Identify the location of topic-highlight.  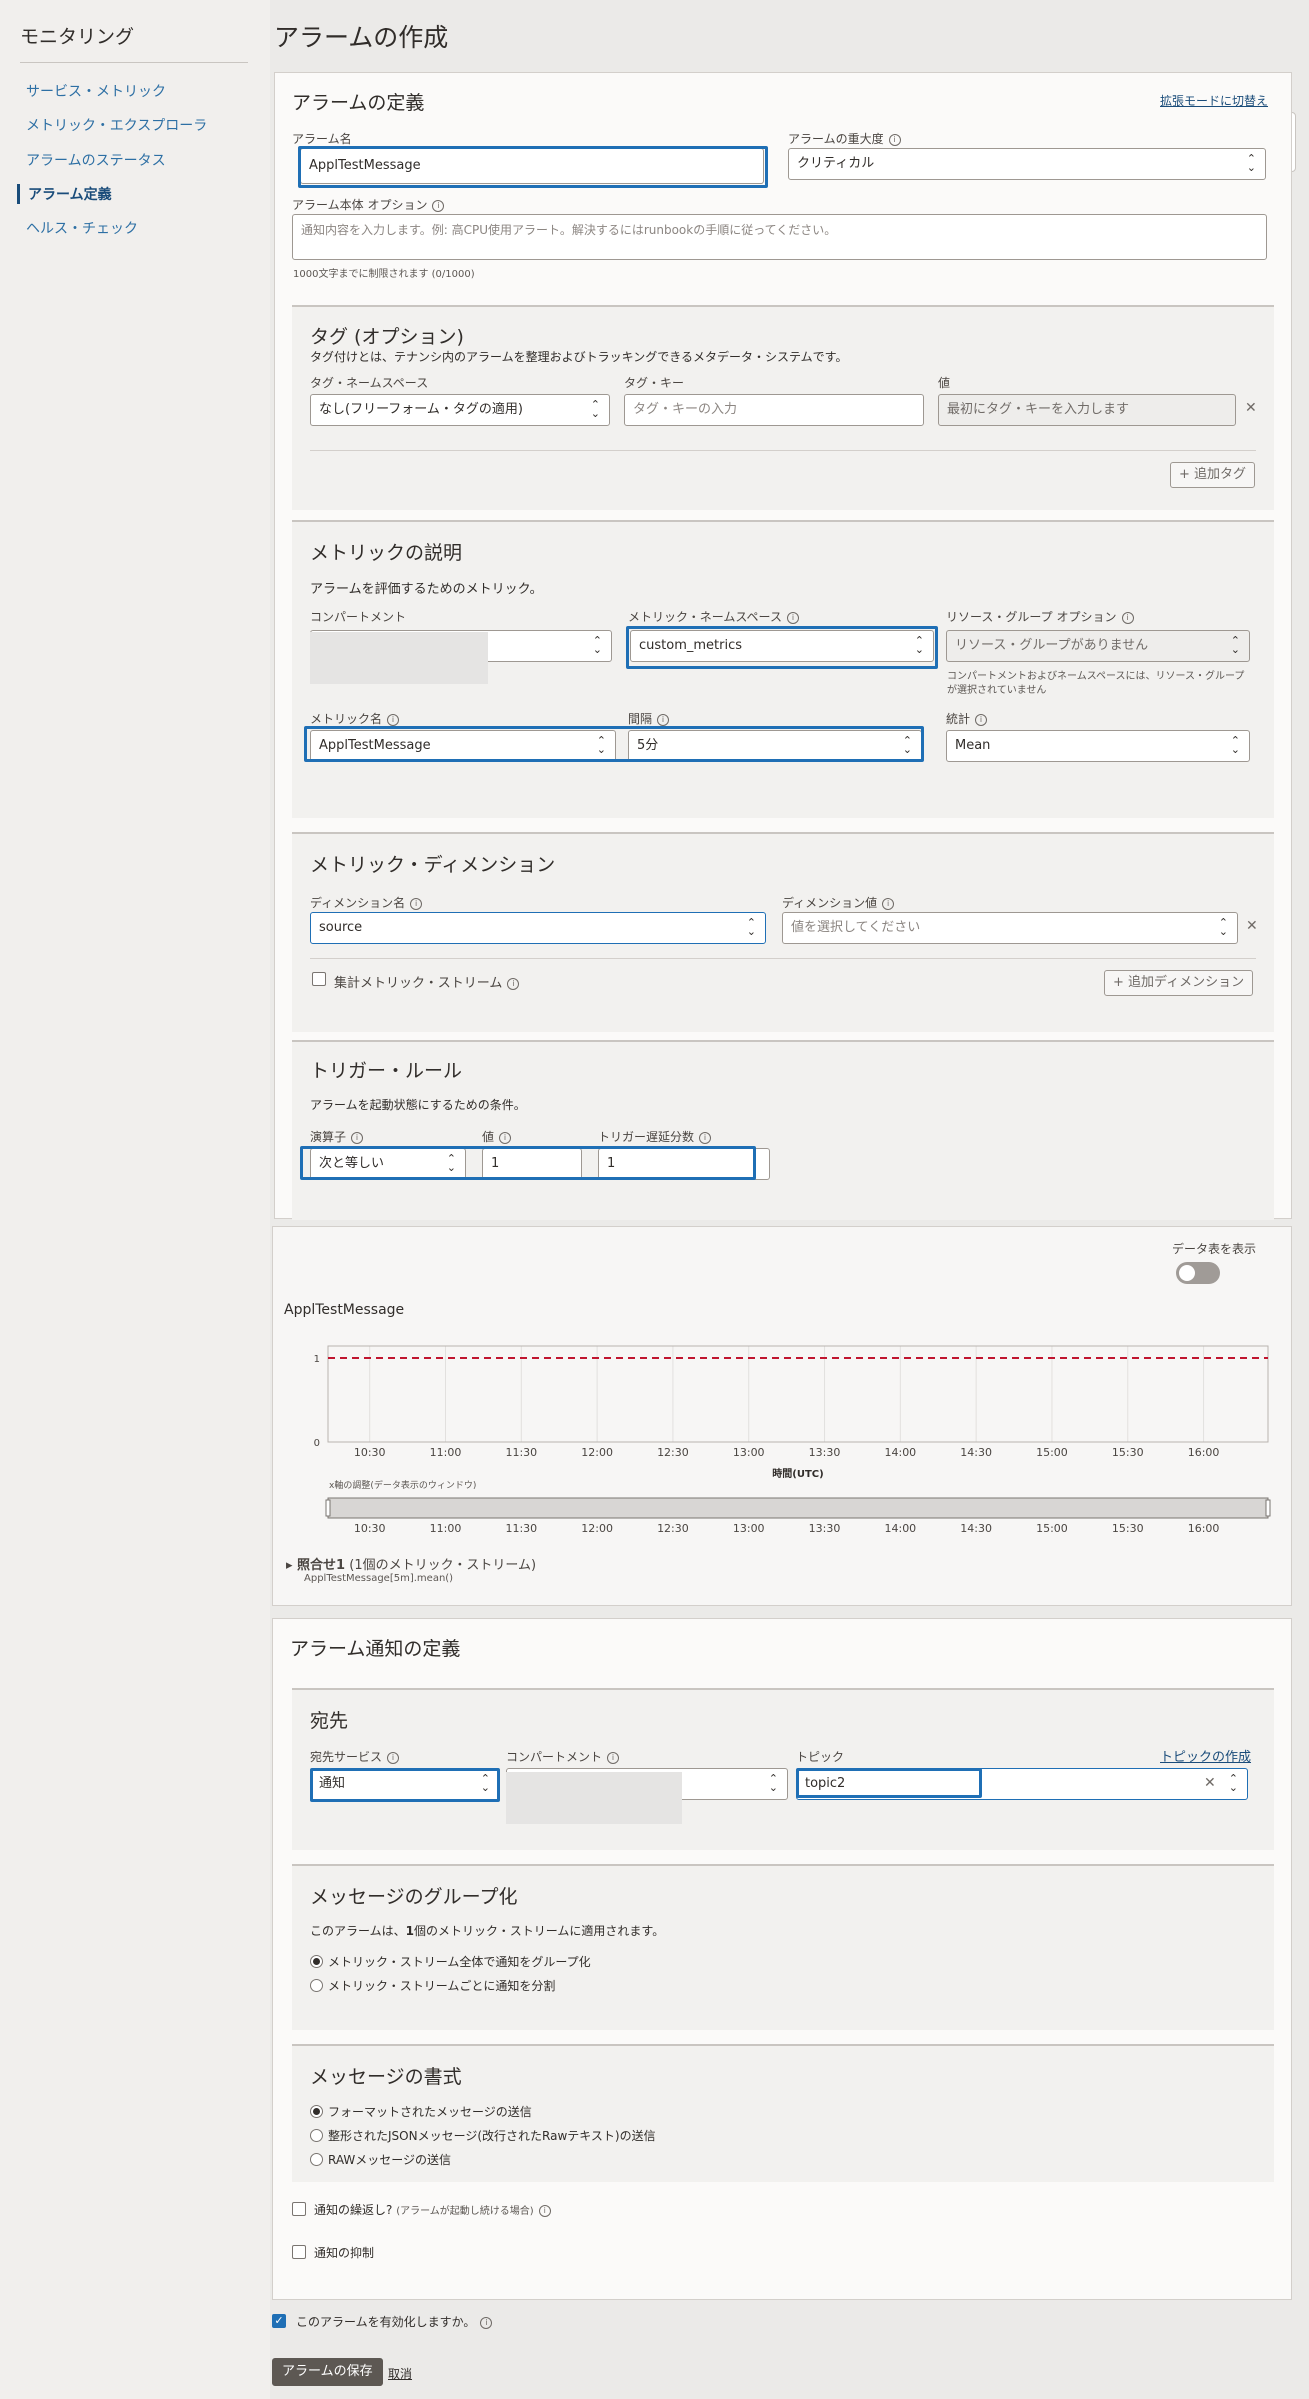
(889, 1783).